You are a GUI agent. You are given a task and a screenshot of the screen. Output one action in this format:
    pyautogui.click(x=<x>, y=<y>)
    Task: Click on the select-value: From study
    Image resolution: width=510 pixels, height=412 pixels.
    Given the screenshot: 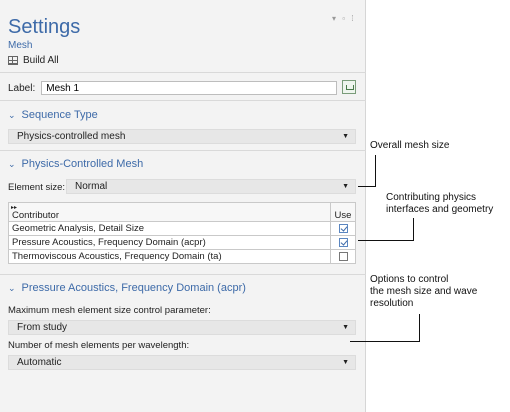 What is the action you would take?
    pyautogui.click(x=42, y=327)
    